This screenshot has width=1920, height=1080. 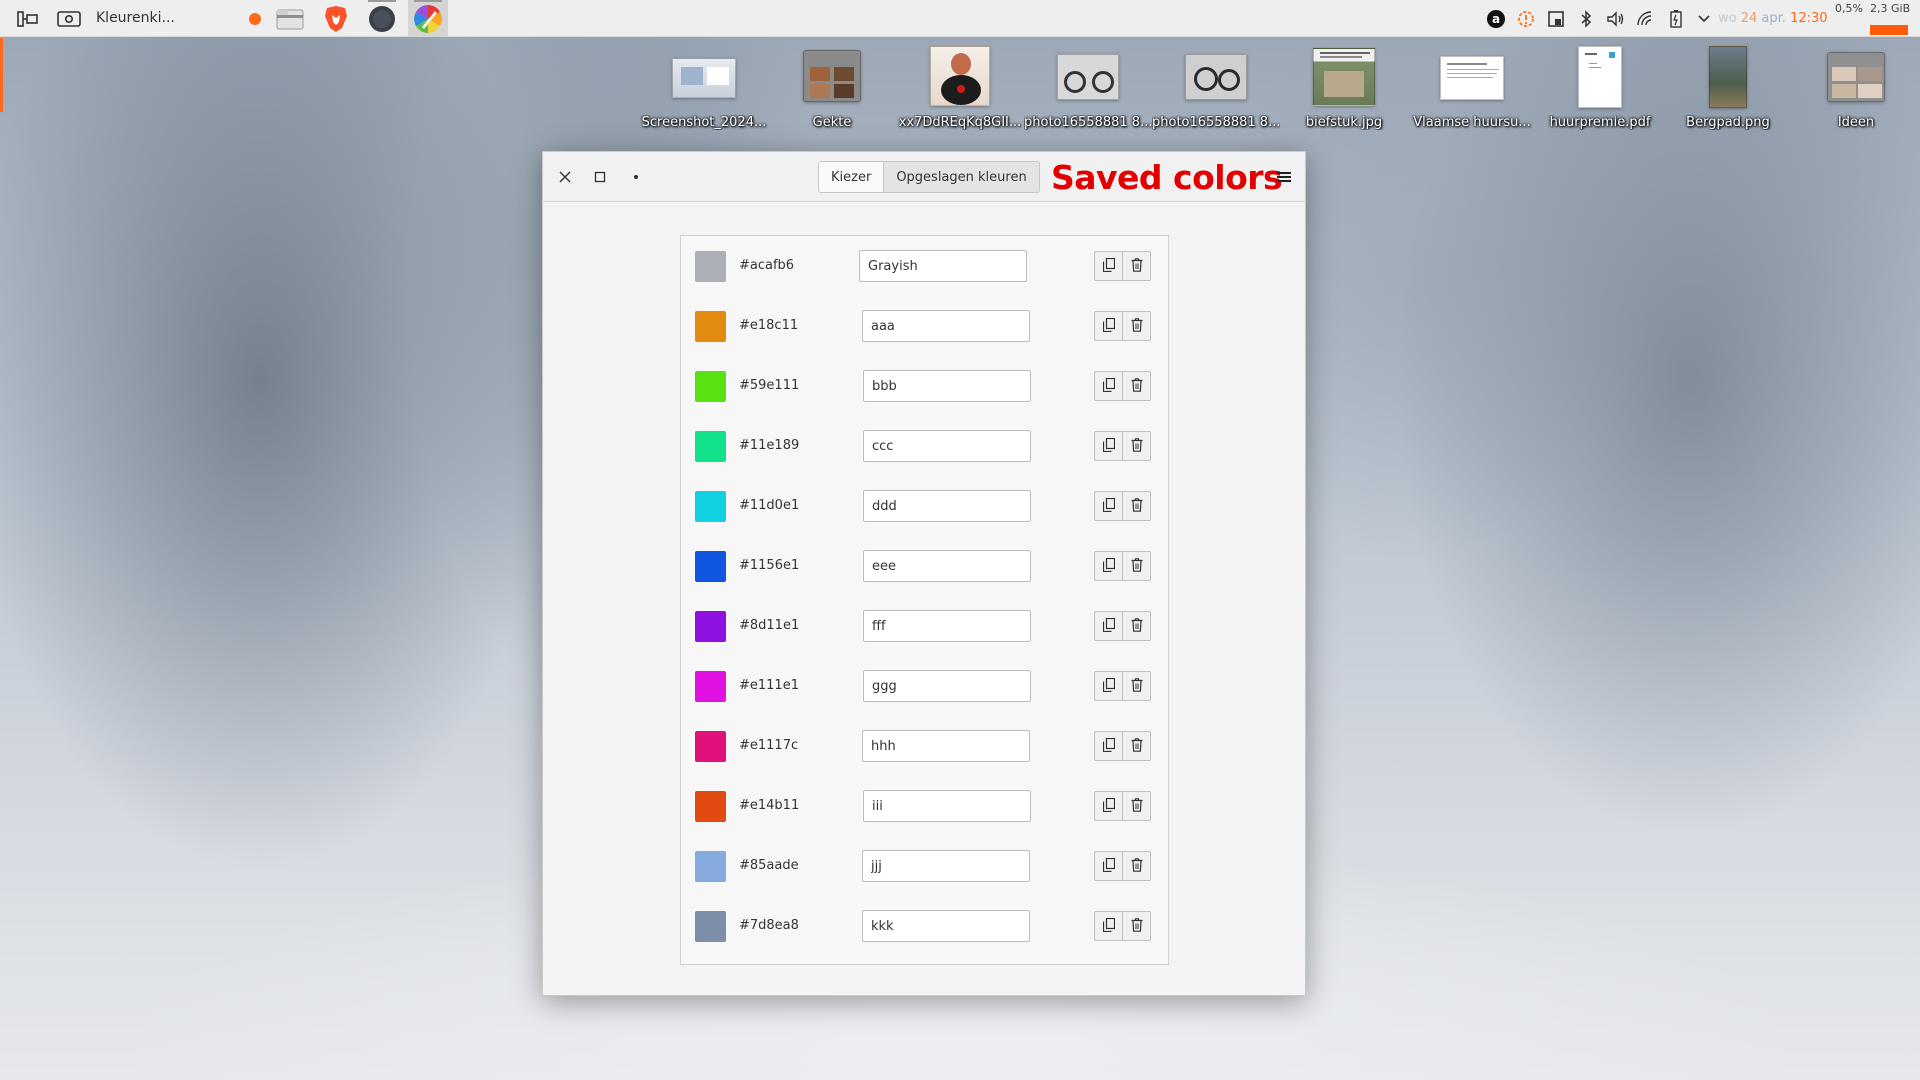 I want to click on clock: wo 24 apr. 12:30, so click(x=1773, y=18).